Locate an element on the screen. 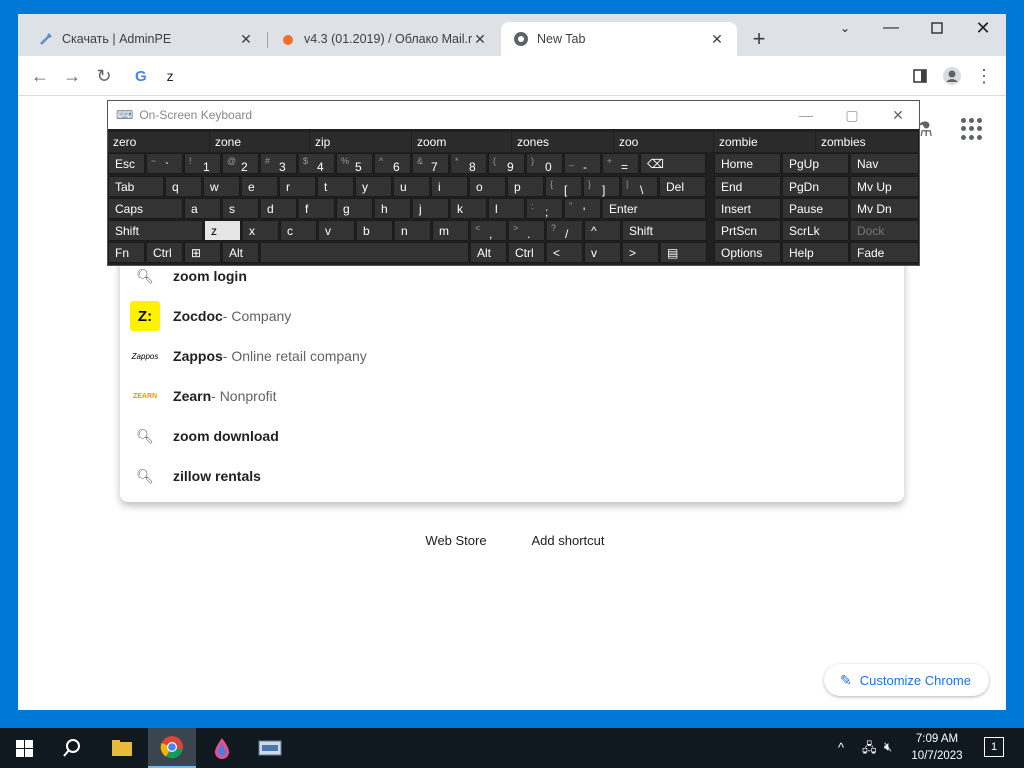  suggestion-zoom-download: 🔍︎ zoom download is located at coordinates (512, 436).